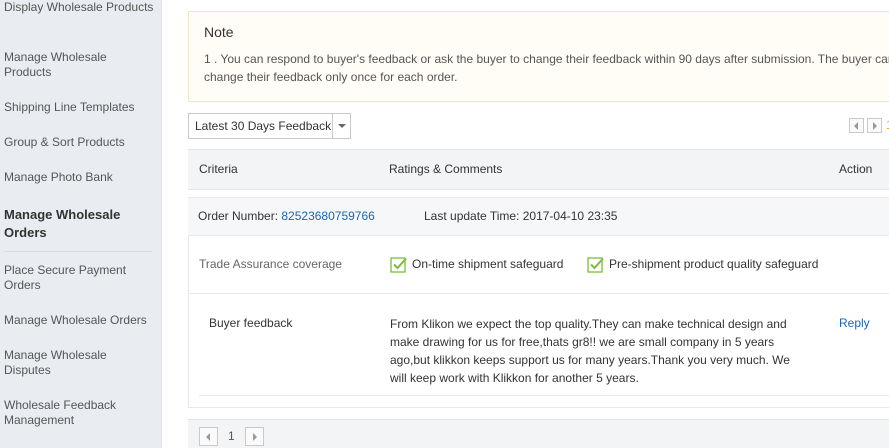 The width and height of the screenshot is (889, 448). I want to click on sidebar-divider, so click(78, 251).